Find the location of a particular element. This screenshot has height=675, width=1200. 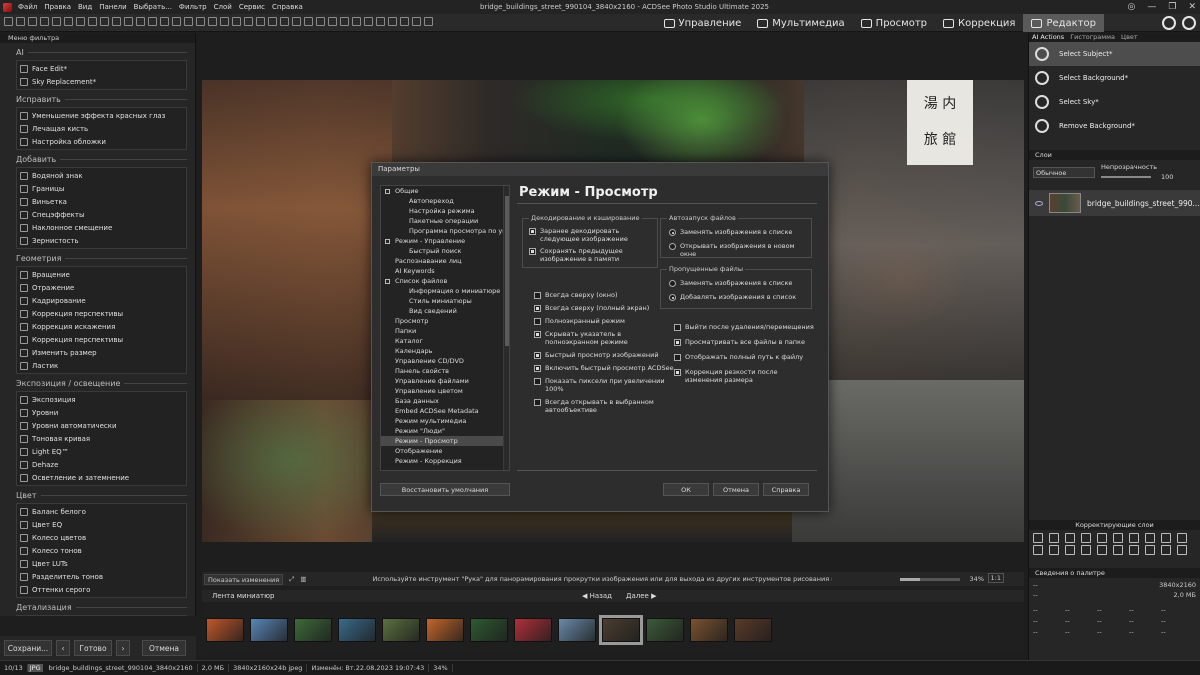

filter-item: Отражение is located at coordinates (101, 287).